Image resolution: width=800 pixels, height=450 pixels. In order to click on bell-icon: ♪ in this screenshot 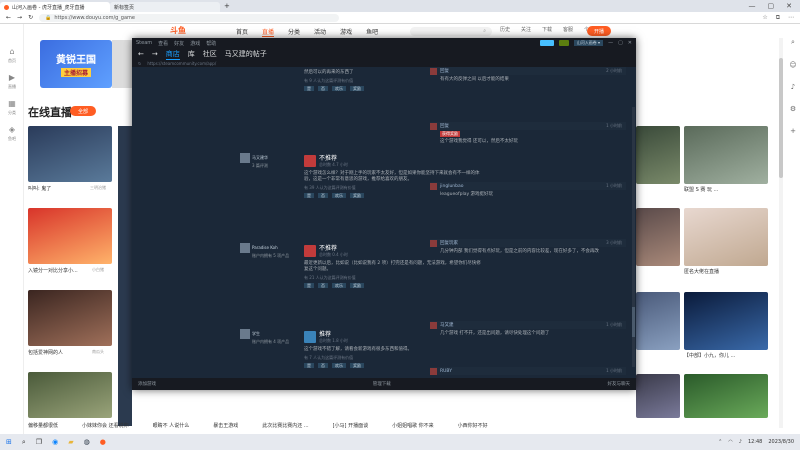, I will do `click(793, 87)`.